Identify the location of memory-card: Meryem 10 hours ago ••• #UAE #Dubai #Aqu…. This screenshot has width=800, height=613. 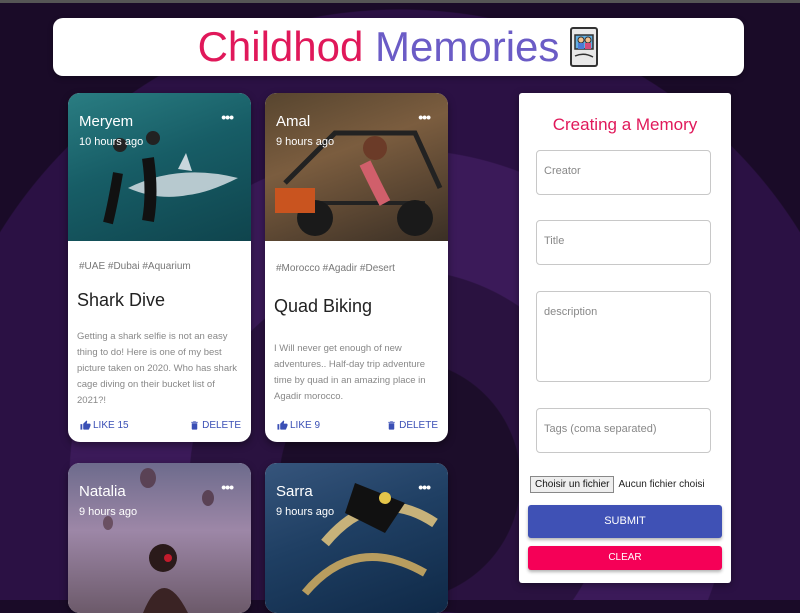
(159, 267).